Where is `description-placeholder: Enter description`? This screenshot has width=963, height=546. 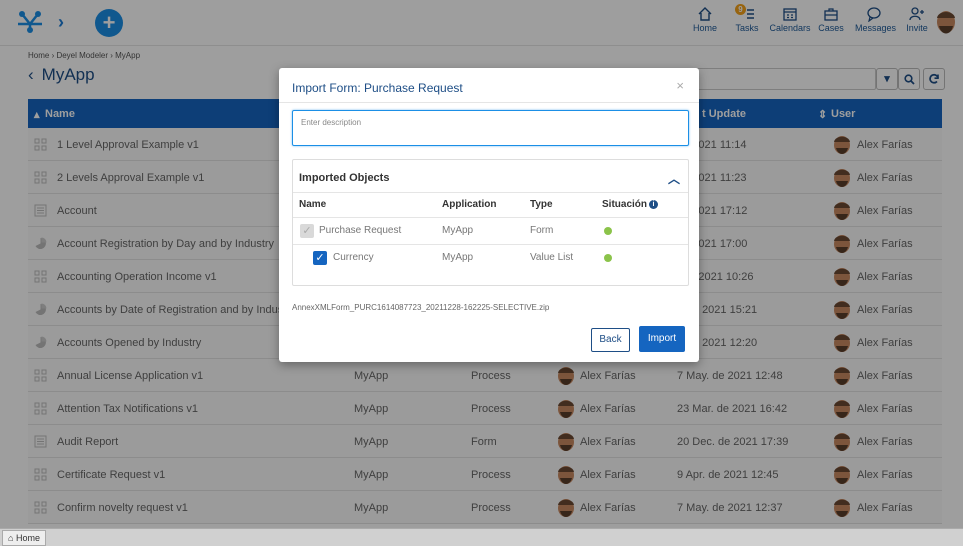
description-placeholder: Enter description is located at coordinates (331, 122).